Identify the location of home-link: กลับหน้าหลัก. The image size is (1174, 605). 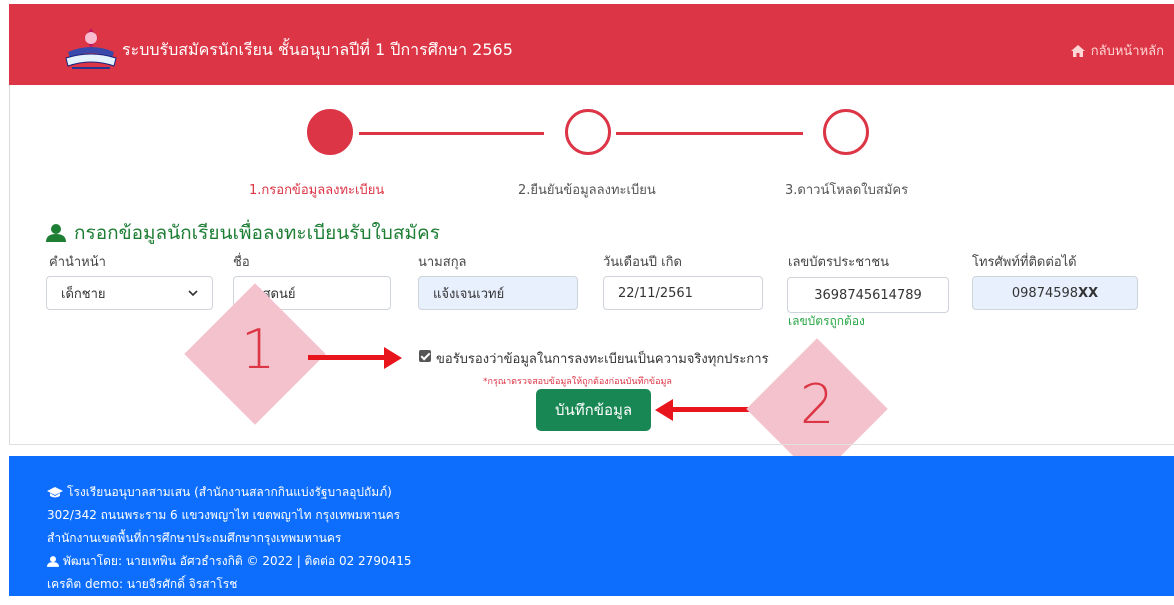
(1117, 50).